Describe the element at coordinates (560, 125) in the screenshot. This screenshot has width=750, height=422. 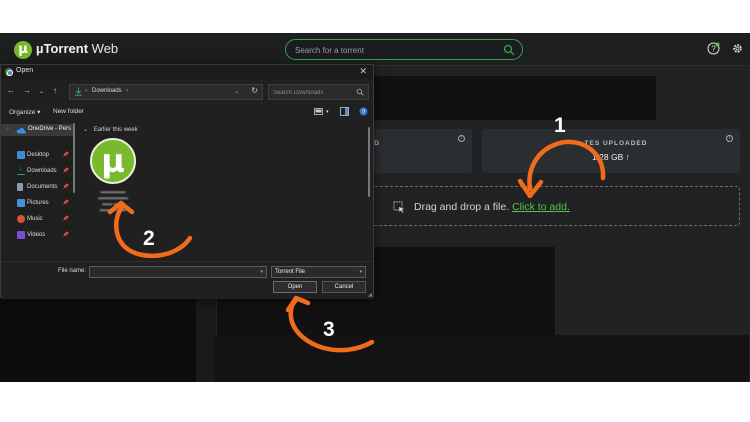
I see `step-number-1: 1` at that location.